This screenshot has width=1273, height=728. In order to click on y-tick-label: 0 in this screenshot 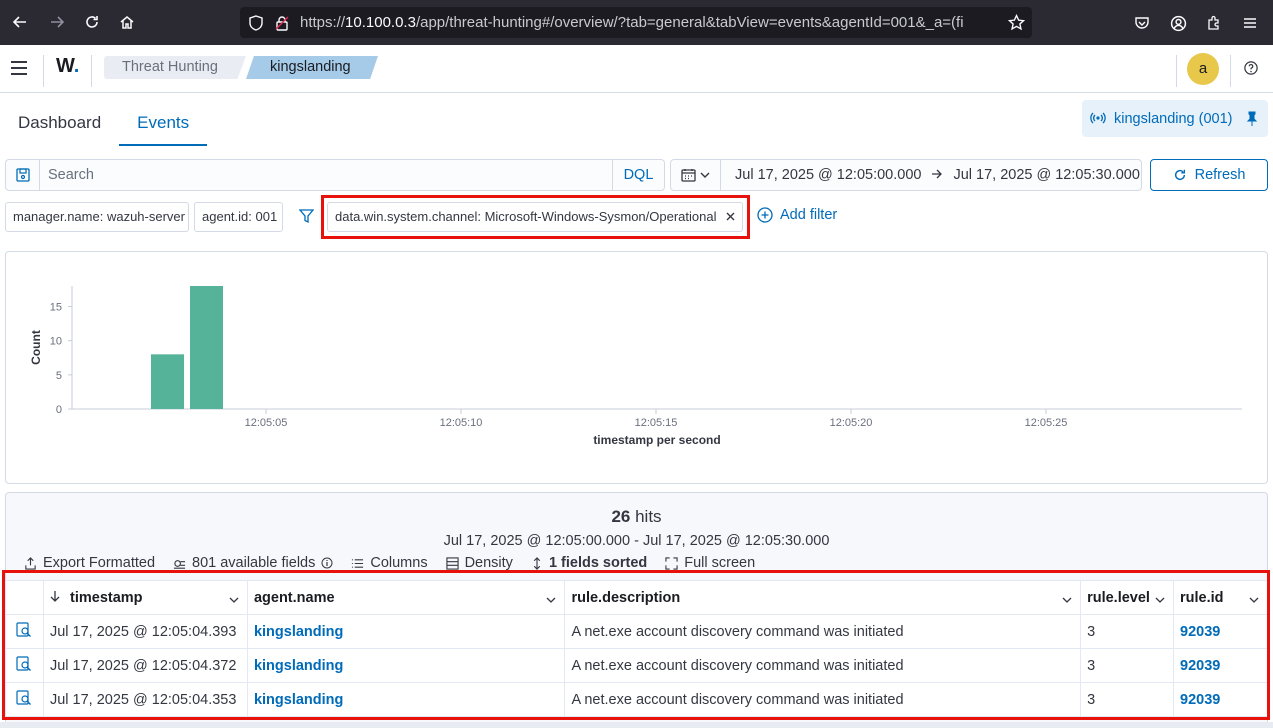, I will do `click(59, 410)`.